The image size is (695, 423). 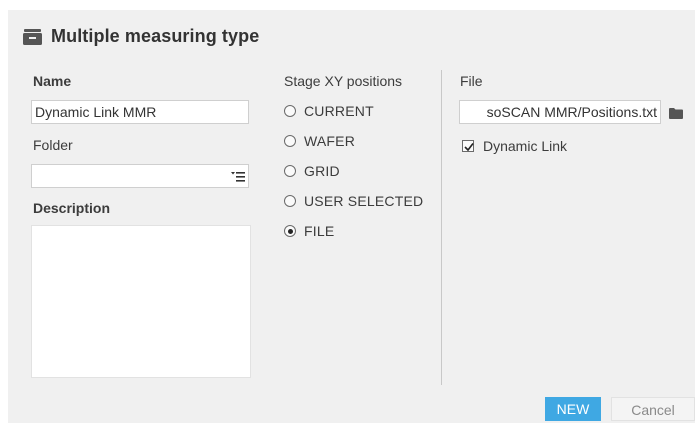 I want to click on folder-select, so click(x=140, y=176).